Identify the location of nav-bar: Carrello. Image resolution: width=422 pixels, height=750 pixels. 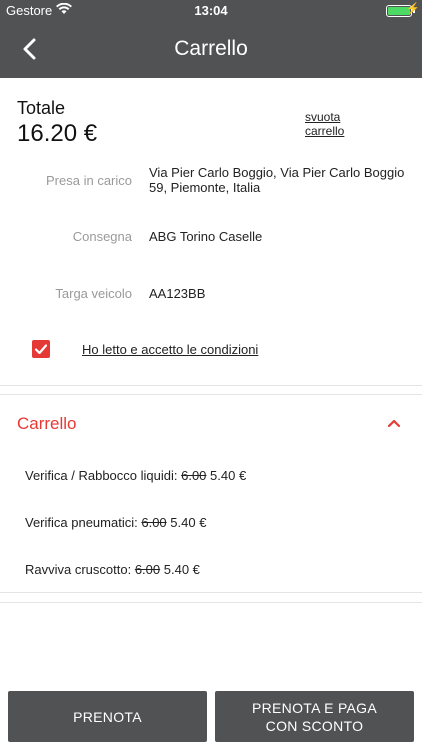
(211, 49).